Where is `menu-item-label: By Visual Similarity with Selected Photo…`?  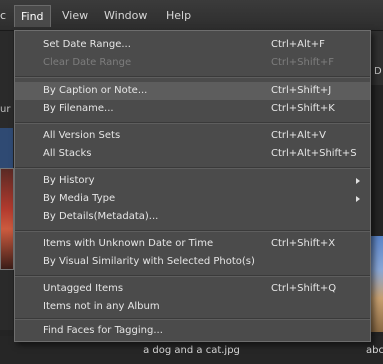 menu-item-label: By Visual Similarity with Selected Photo… is located at coordinates (149, 261).